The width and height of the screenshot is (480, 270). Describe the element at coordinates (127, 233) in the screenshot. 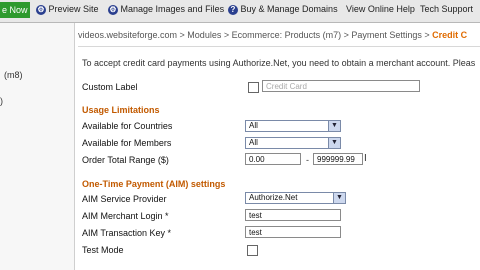

I see `transaction-key-label: AIM Transaction Key *` at that location.